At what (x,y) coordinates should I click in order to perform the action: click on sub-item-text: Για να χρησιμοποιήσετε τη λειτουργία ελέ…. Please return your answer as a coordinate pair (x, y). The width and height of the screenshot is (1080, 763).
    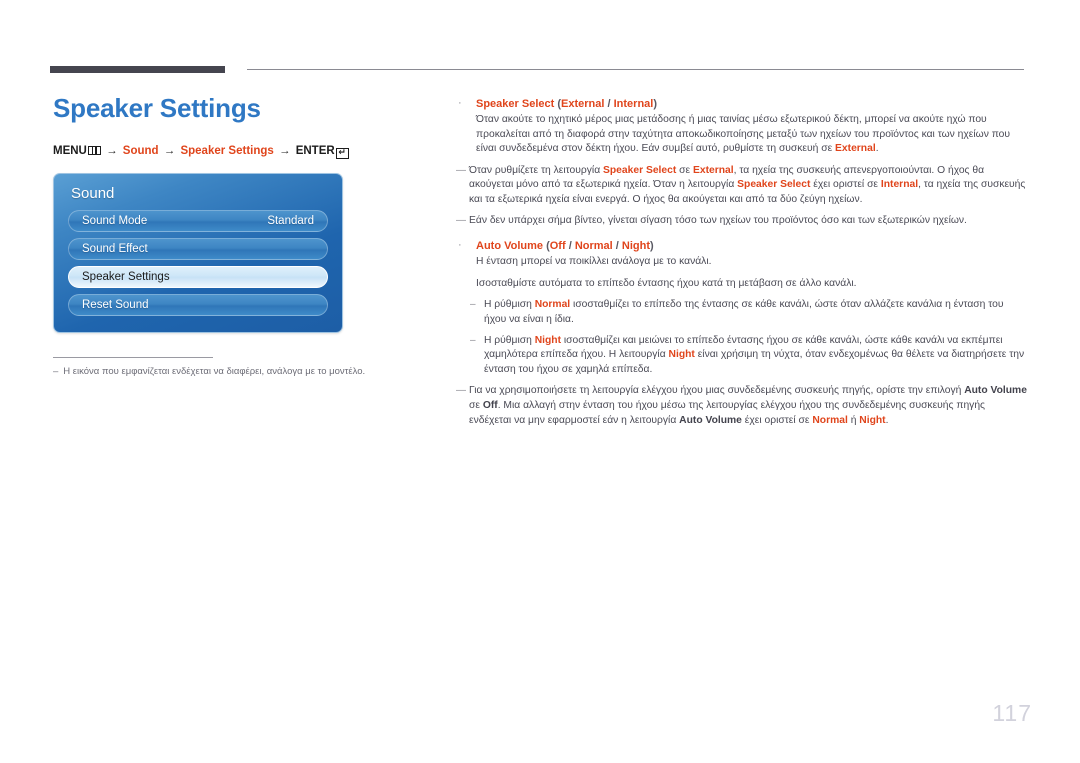
    Looking at the image, I should click on (748, 405).